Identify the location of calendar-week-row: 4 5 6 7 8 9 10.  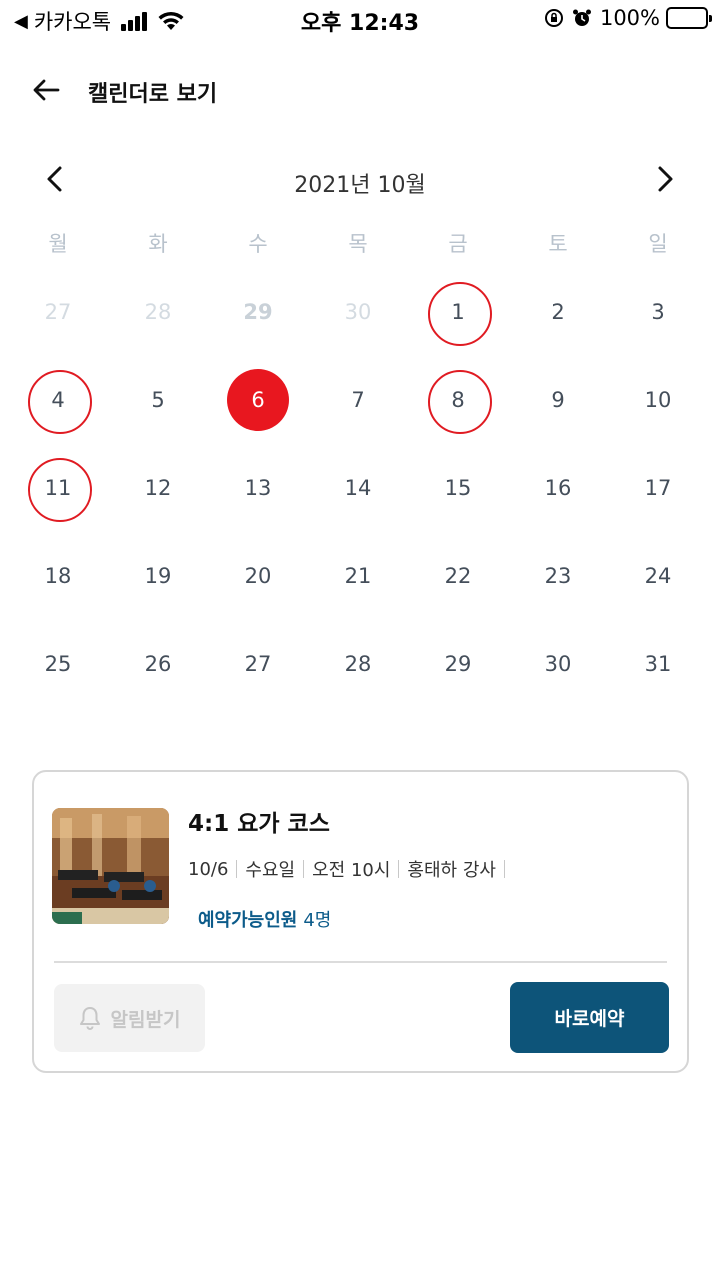
(358, 400).